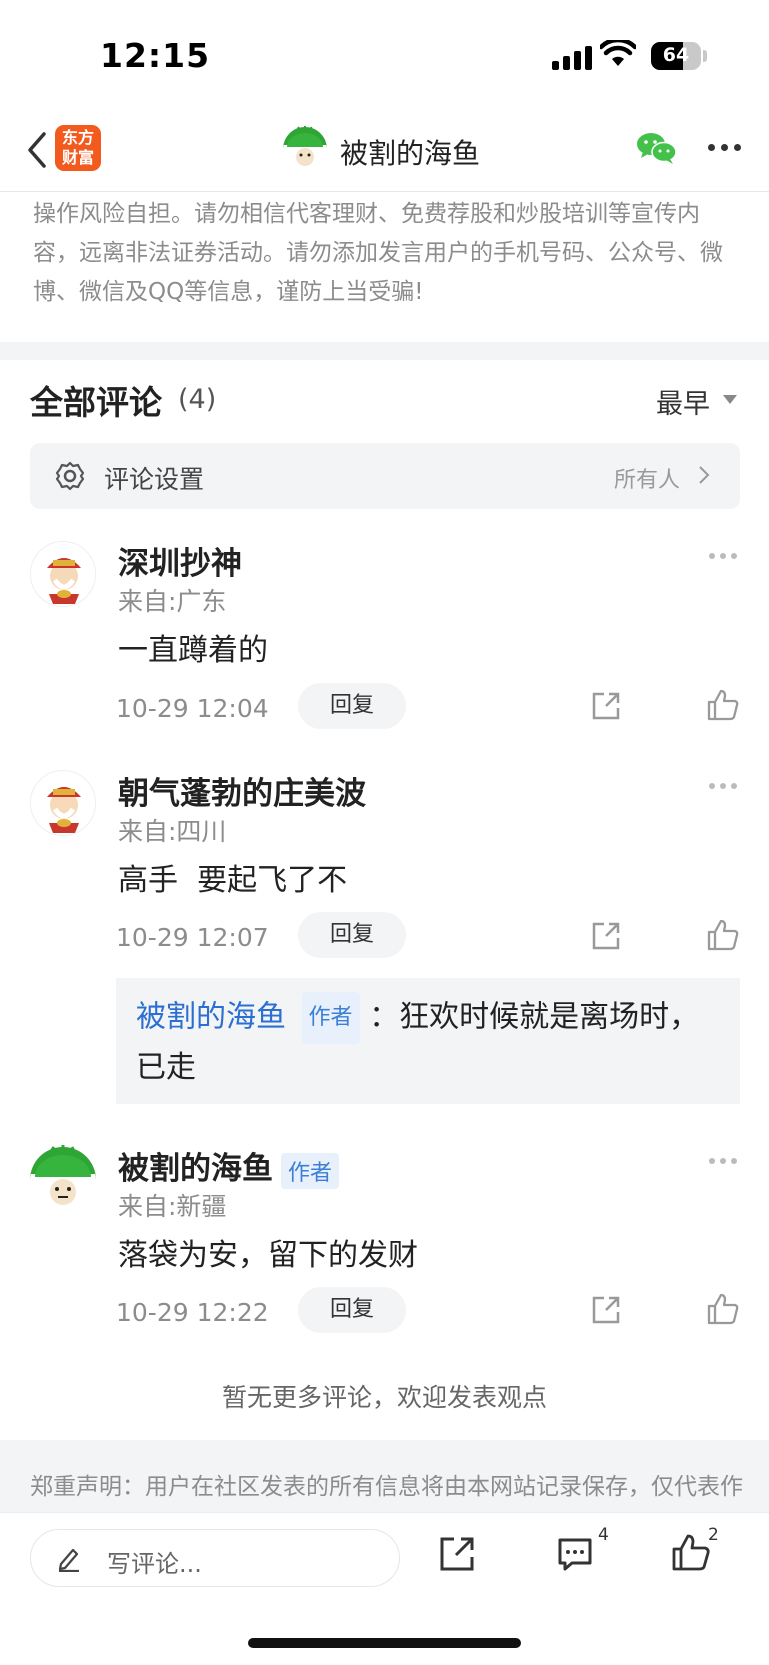 Image resolution: width=769 pixels, height=1665 pixels. I want to click on comment-count-badge: 4, so click(603, 1535).